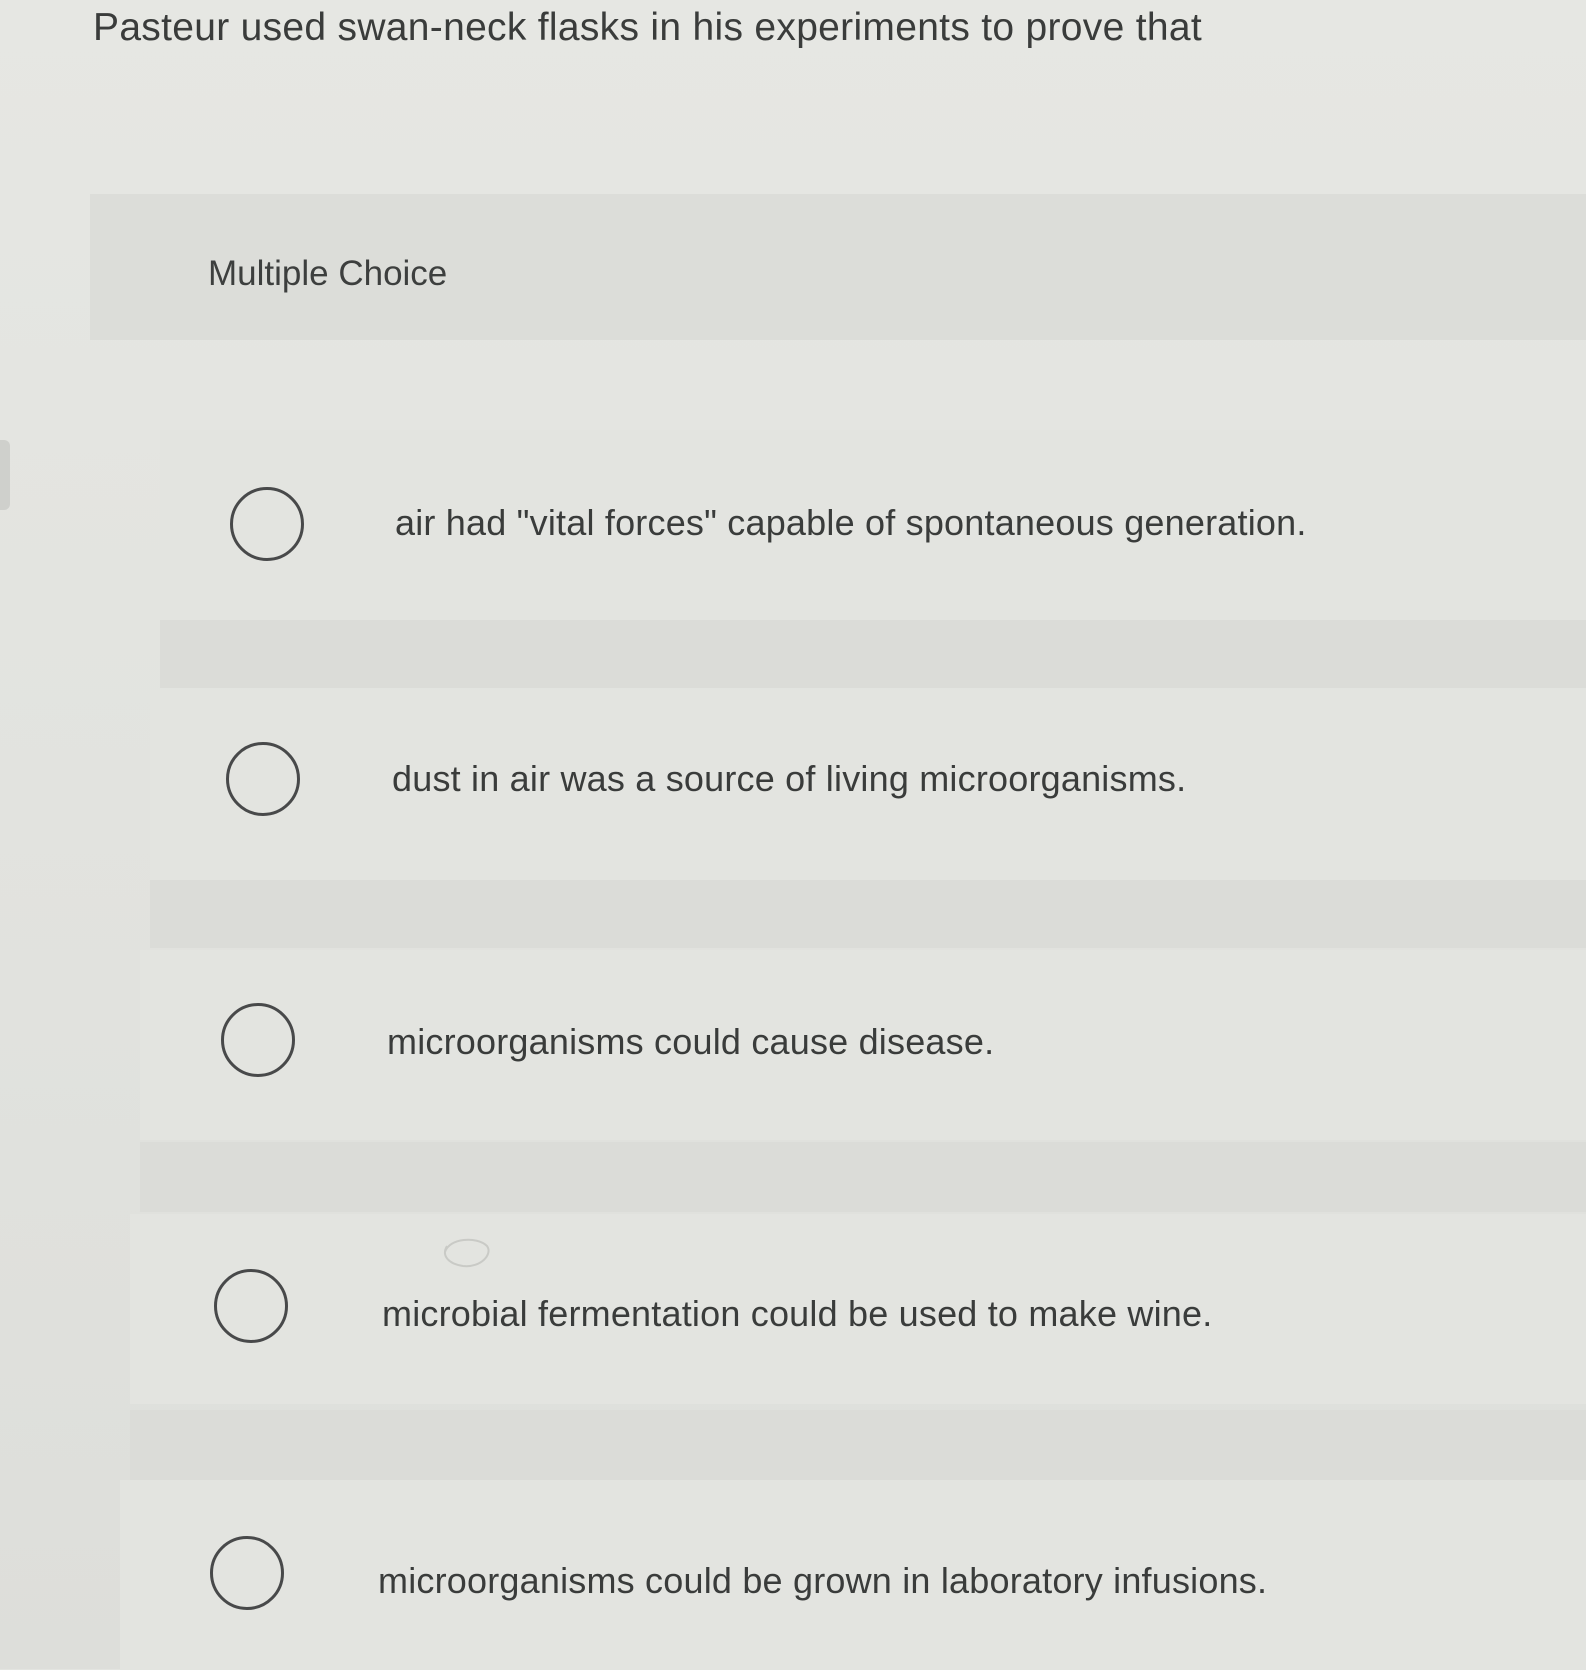 This screenshot has width=1586, height=1670. What do you see at coordinates (691, 1041) in the screenshot?
I see `option-3-text: microorganisms could cause disease.` at bounding box center [691, 1041].